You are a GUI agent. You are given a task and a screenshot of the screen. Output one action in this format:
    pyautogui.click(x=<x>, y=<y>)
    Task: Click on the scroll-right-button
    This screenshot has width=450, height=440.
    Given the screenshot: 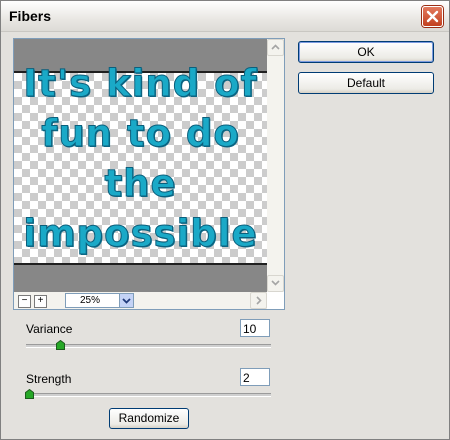 What is the action you would take?
    pyautogui.click(x=258, y=300)
    